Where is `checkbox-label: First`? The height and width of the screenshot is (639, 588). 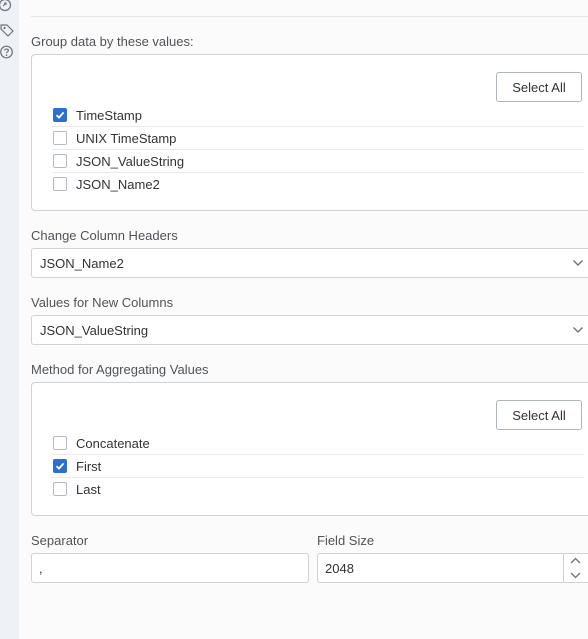 checkbox-label: First is located at coordinates (89, 466).